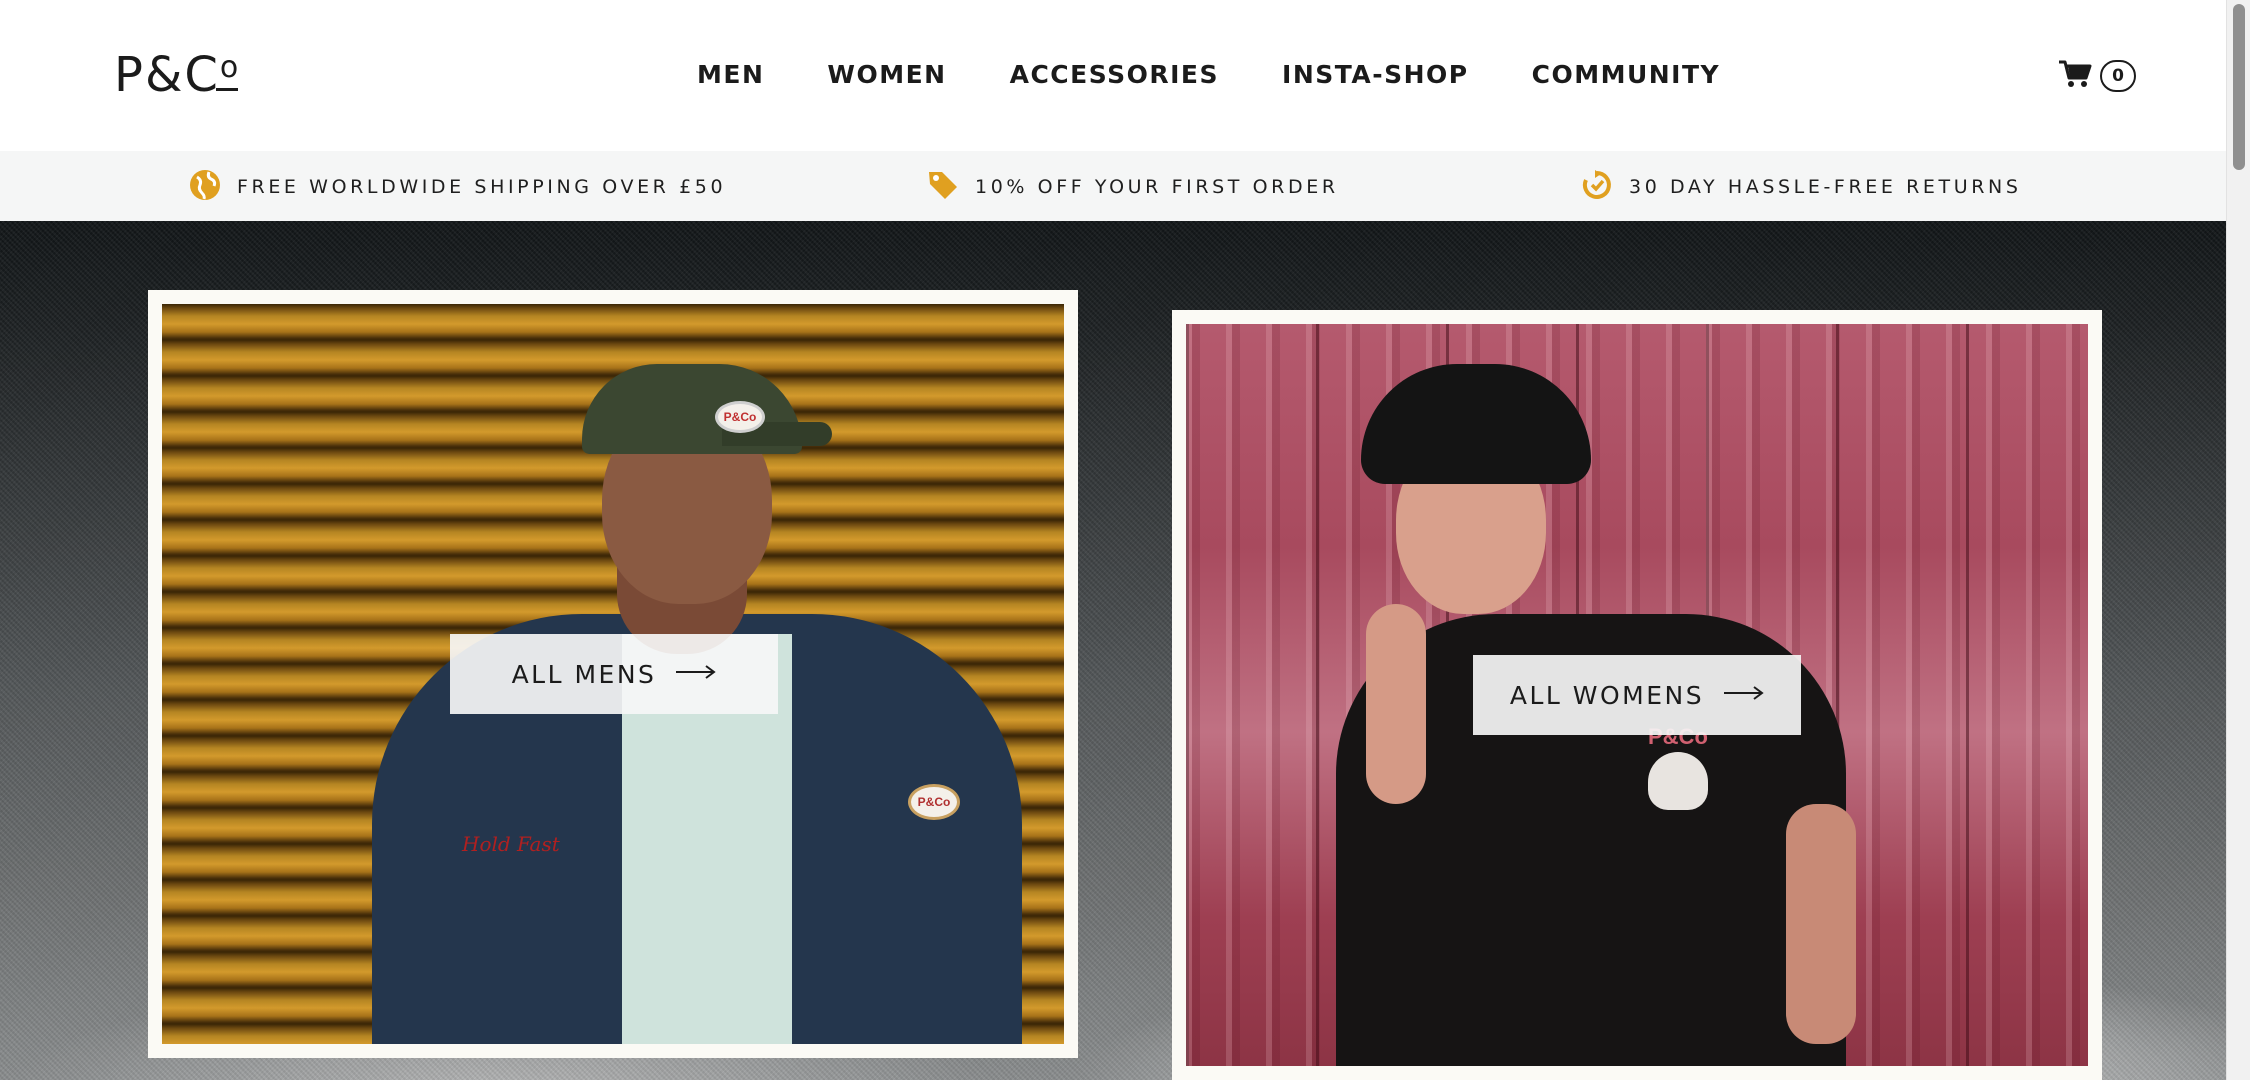 The height and width of the screenshot is (1080, 2250). Describe the element at coordinates (230, 67) in the screenshot. I see `logo-o: o` at that location.